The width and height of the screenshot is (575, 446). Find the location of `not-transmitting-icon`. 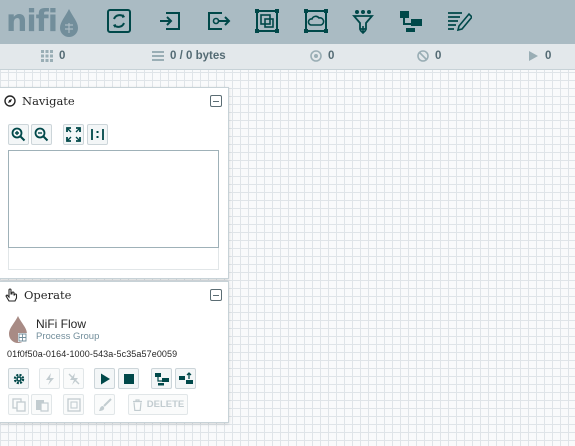

not-transmitting-icon is located at coordinates (423, 56).